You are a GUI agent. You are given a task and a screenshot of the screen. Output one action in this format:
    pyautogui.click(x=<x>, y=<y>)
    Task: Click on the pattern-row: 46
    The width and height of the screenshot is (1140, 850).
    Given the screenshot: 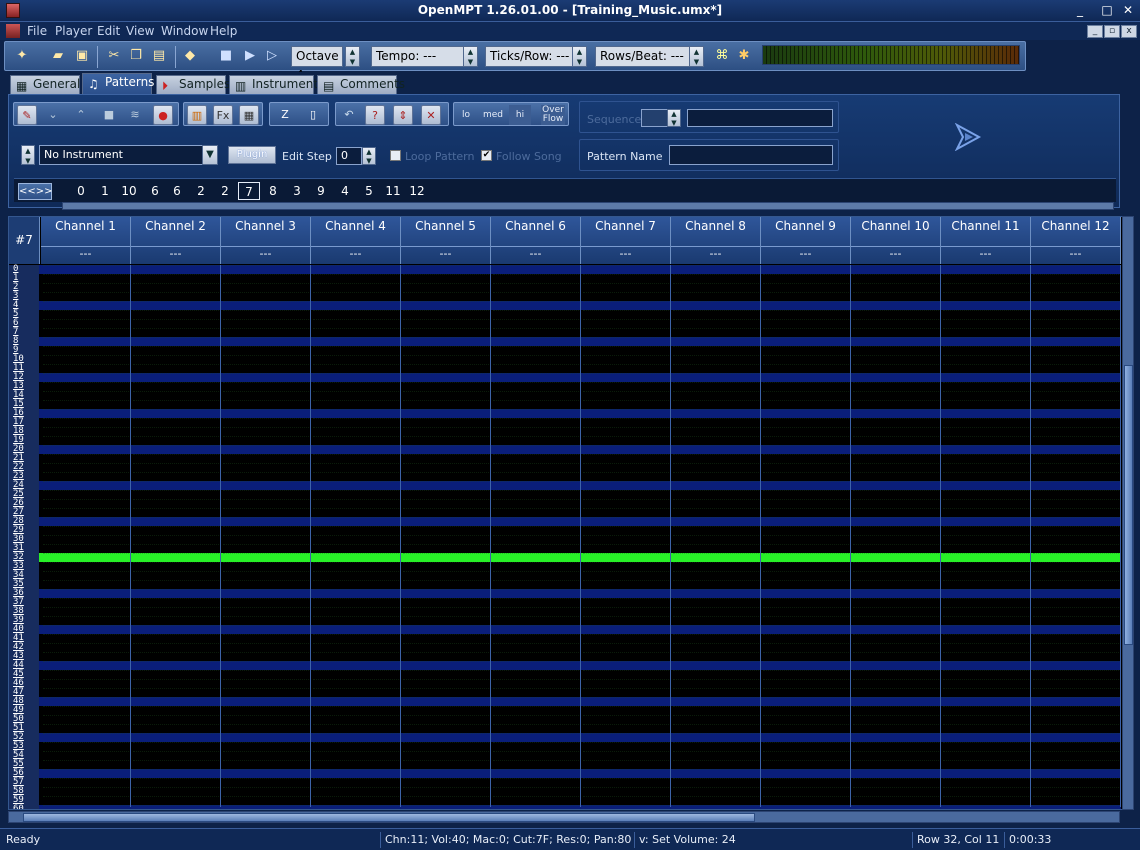 What is the action you would take?
    pyautogui.click(x=565, y=683)
    